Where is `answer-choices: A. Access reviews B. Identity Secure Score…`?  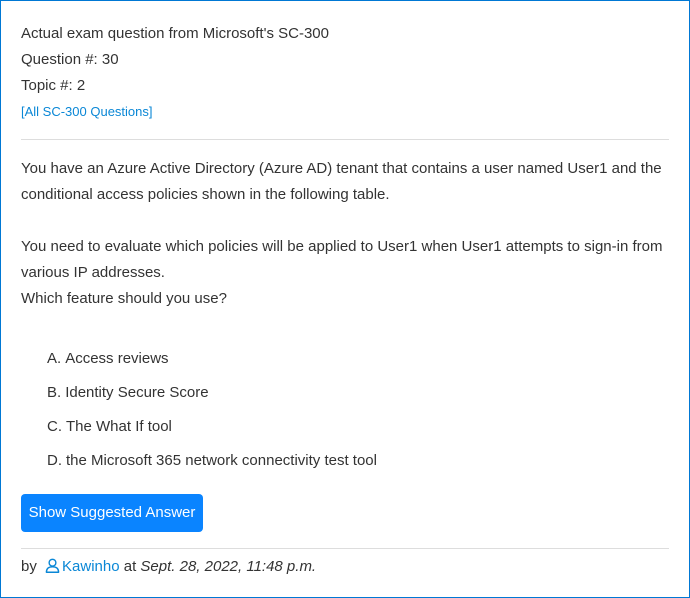 answer-choices: A. Access reviews B. Identity Secure Score… is located at coordinates (212, 410).